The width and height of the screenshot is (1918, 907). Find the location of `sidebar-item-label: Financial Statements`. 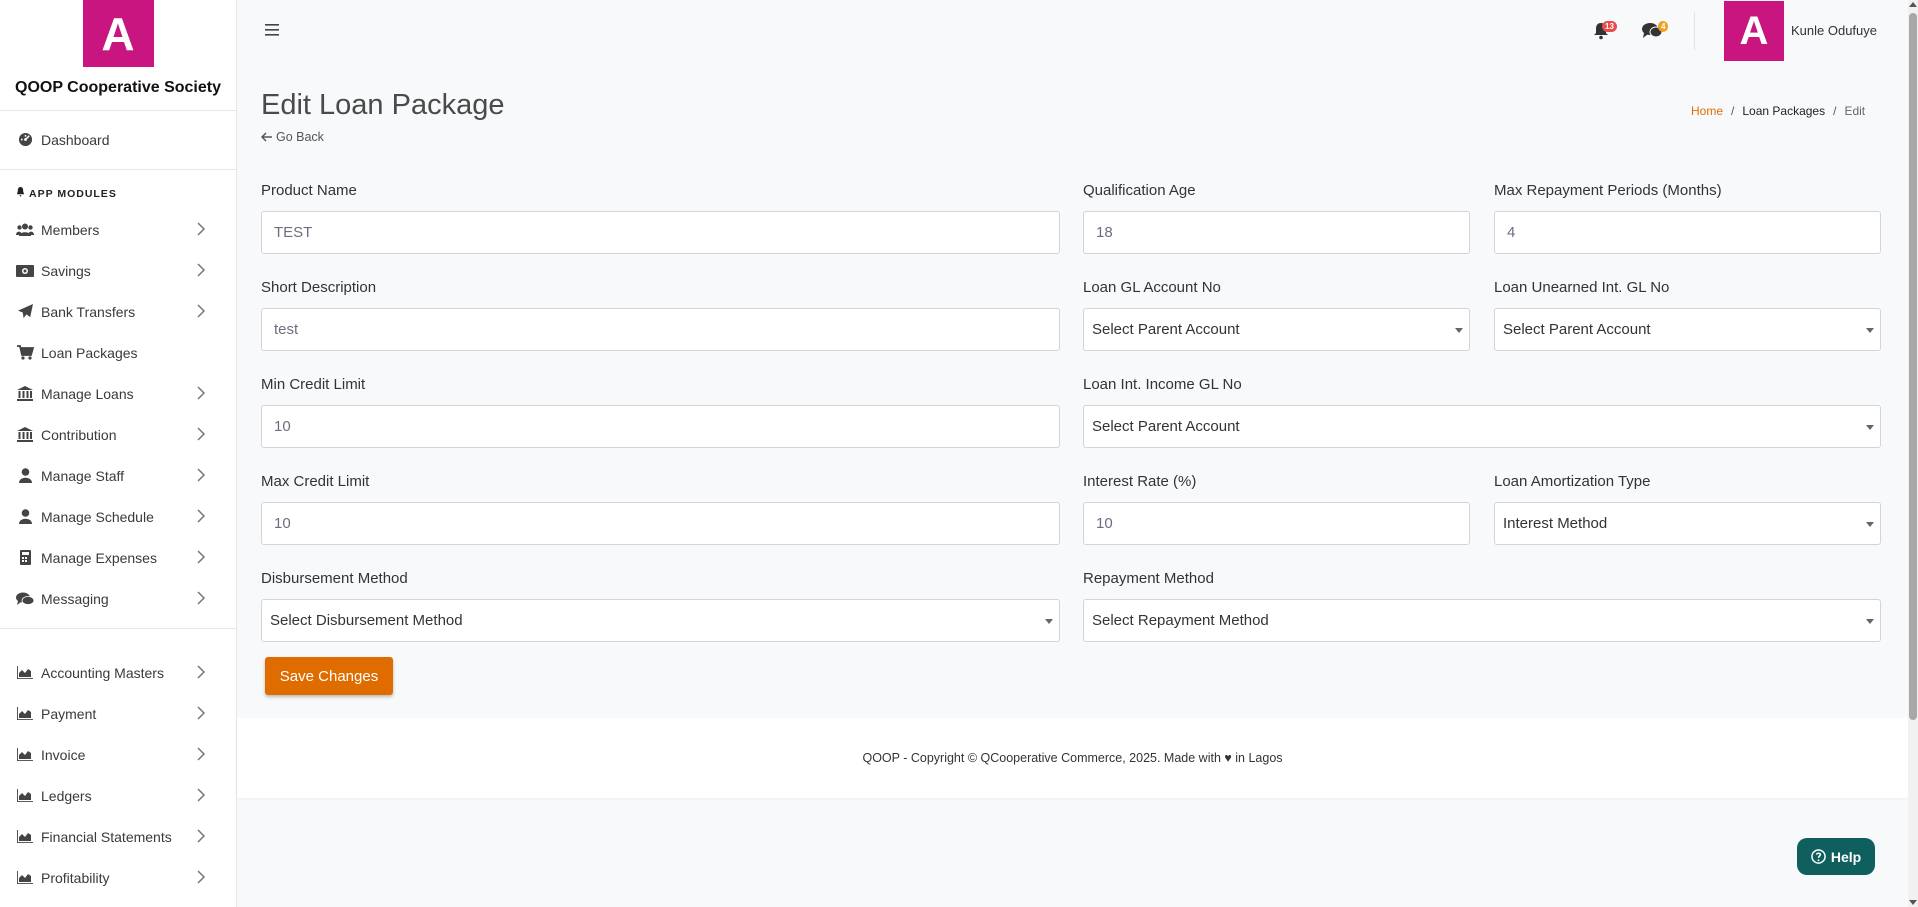

sidebar-item-label: Financial Statements is located at coordinates (106, 836).